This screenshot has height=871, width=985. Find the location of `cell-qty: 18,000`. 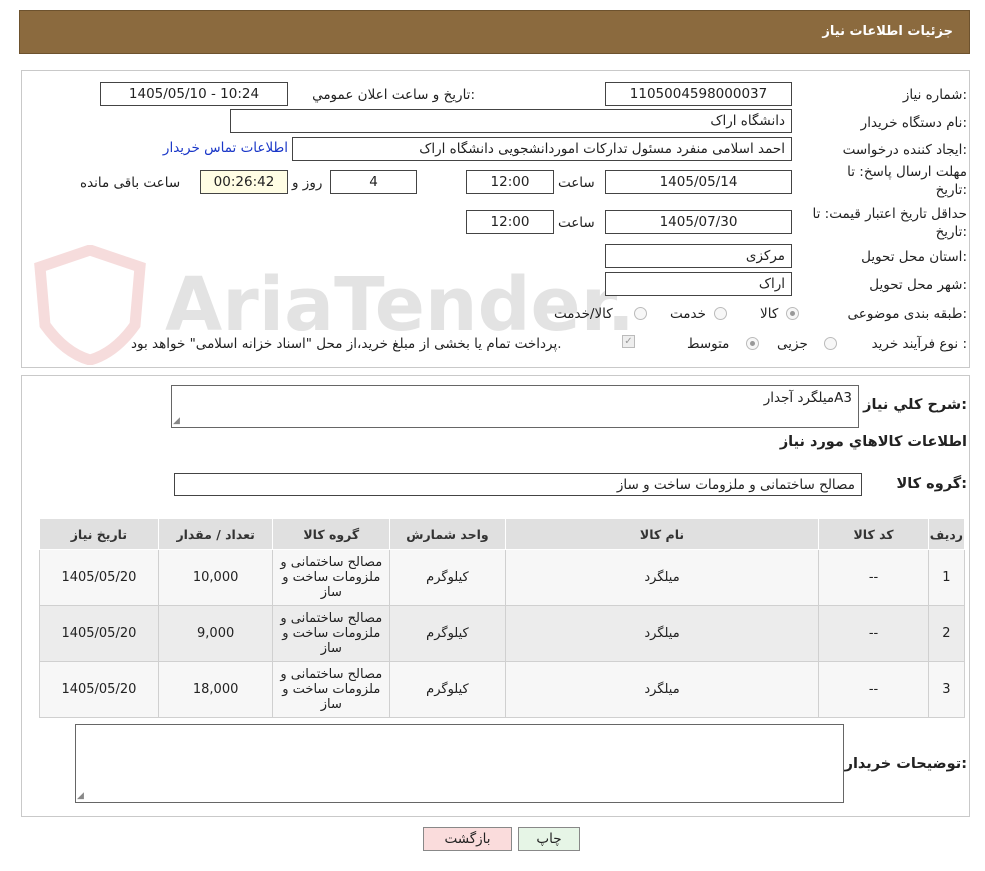

cell-qty: 18,000 is located at coordinates (215, 689).